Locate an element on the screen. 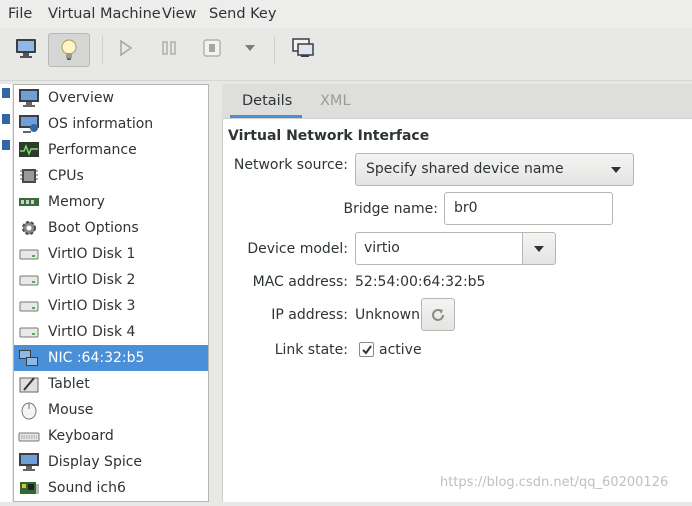 This screenshot has height=506, width=692. run-button is located at coordinates (125, 48).